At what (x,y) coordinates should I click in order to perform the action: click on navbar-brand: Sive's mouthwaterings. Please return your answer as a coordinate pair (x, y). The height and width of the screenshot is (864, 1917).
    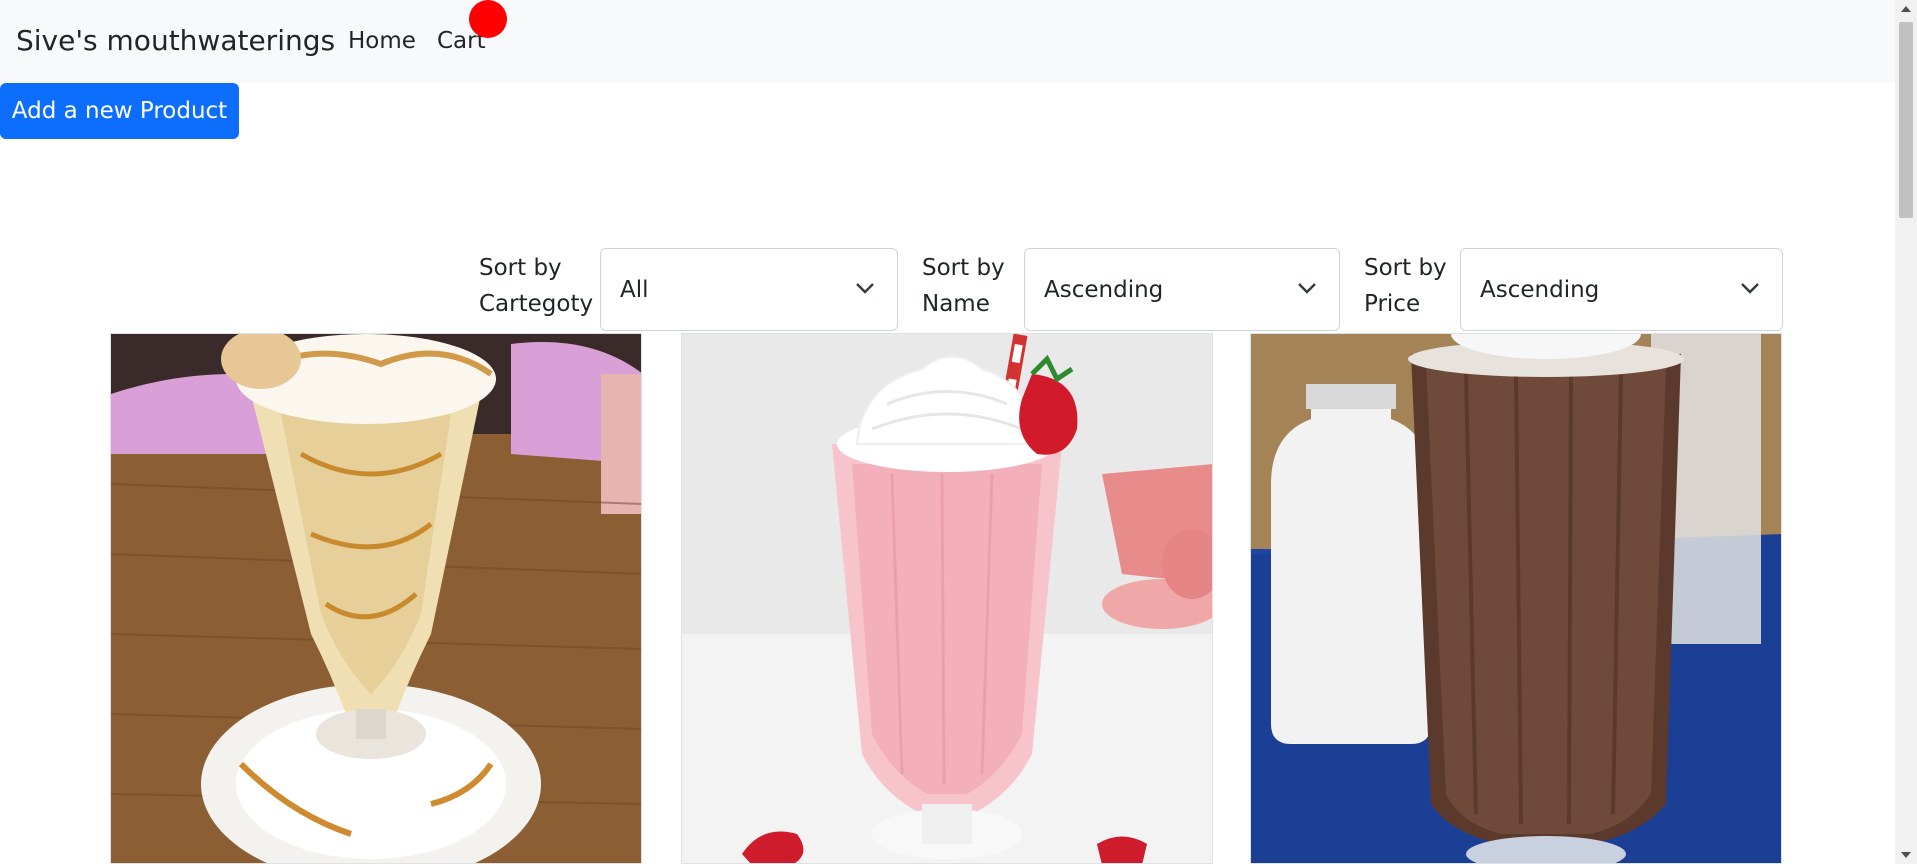
    Looking at the image, I should click on (175, 40).